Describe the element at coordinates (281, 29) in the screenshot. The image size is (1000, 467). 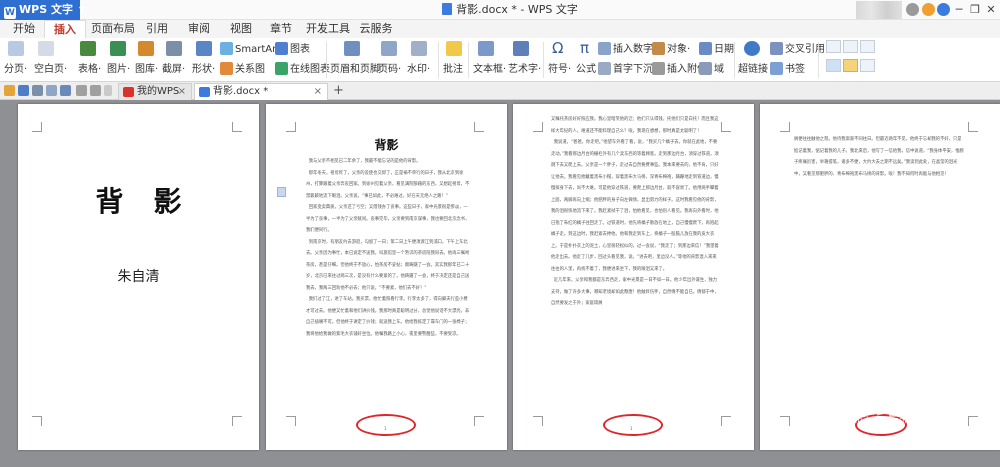
I see `tab-chapter: 章节` at that location.